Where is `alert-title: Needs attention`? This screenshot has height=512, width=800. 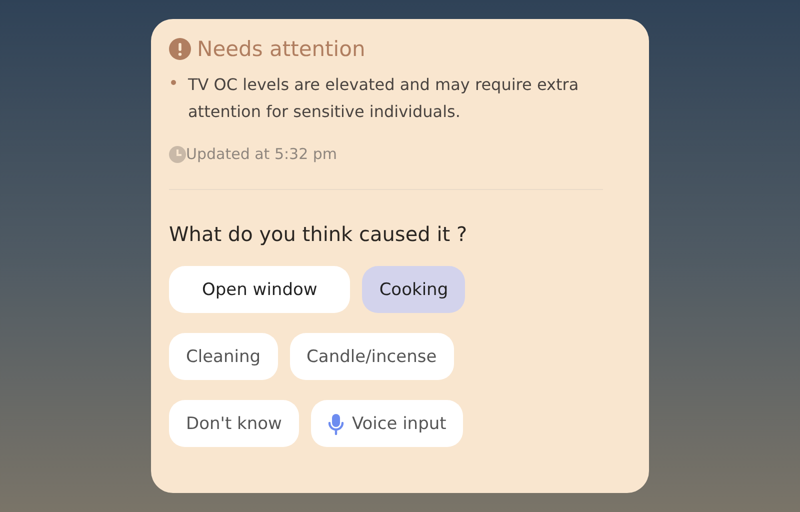 alert-title: Needs attention is located at coordinates (281, 49).